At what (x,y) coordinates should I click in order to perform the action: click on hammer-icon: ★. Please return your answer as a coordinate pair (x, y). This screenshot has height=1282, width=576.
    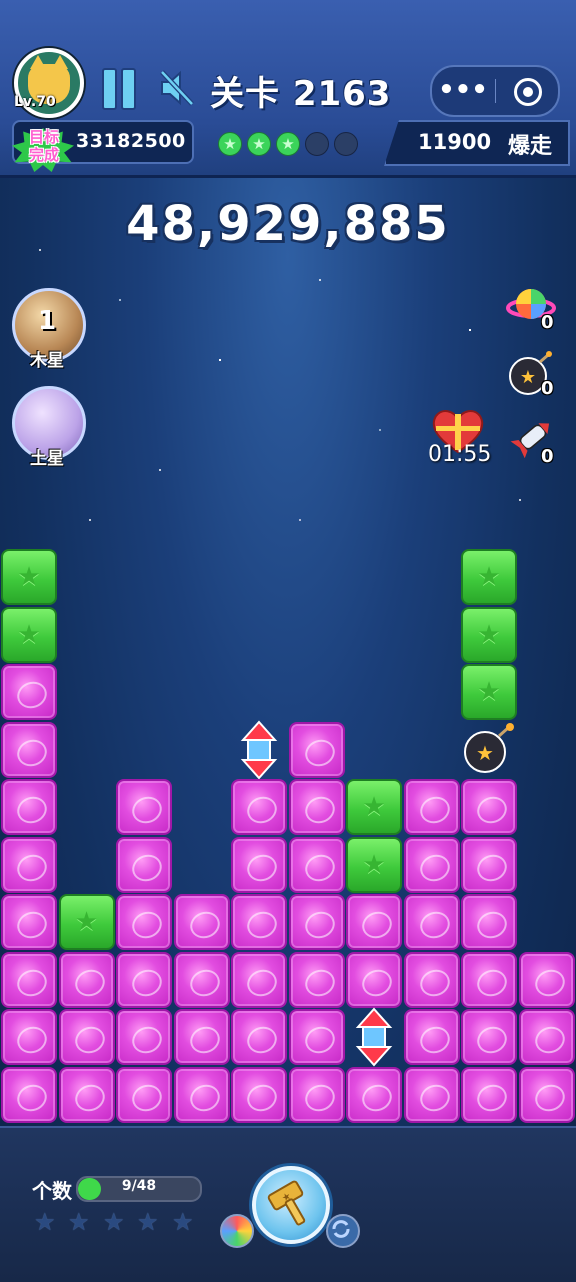
    Looking at the image, I should click on (286, 1203).